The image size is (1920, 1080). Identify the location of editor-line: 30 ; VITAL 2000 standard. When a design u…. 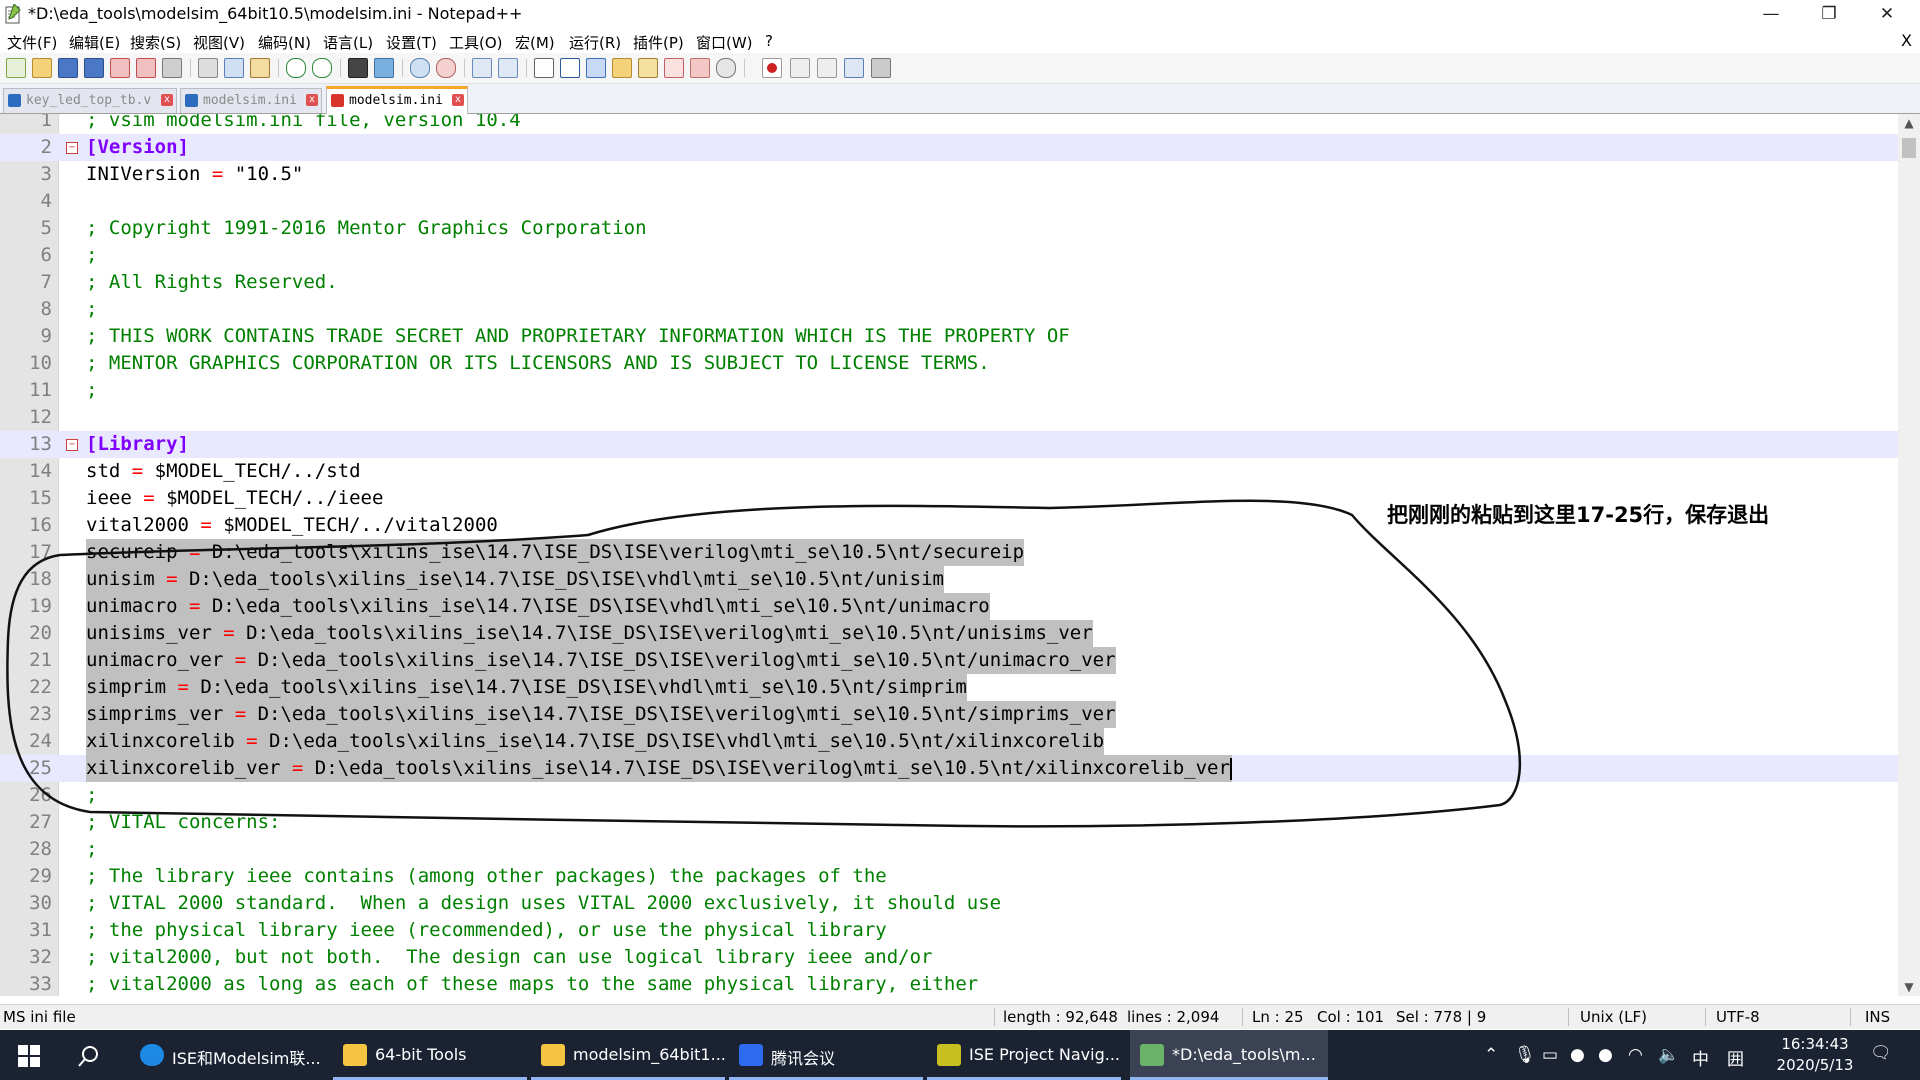
(949, 903).